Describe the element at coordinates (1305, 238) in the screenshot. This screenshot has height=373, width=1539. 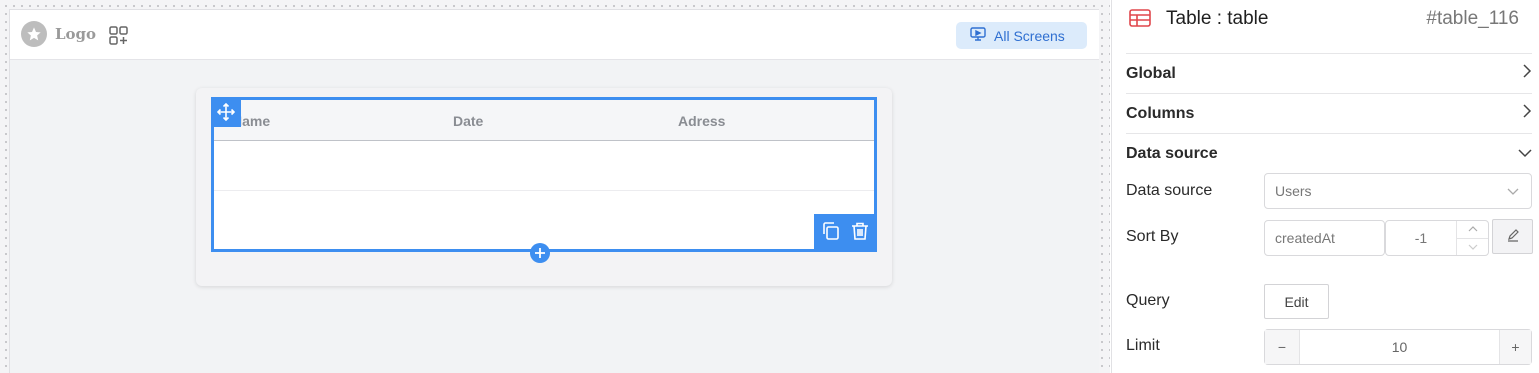
I see `sort-field-value: createdAt` at that location.